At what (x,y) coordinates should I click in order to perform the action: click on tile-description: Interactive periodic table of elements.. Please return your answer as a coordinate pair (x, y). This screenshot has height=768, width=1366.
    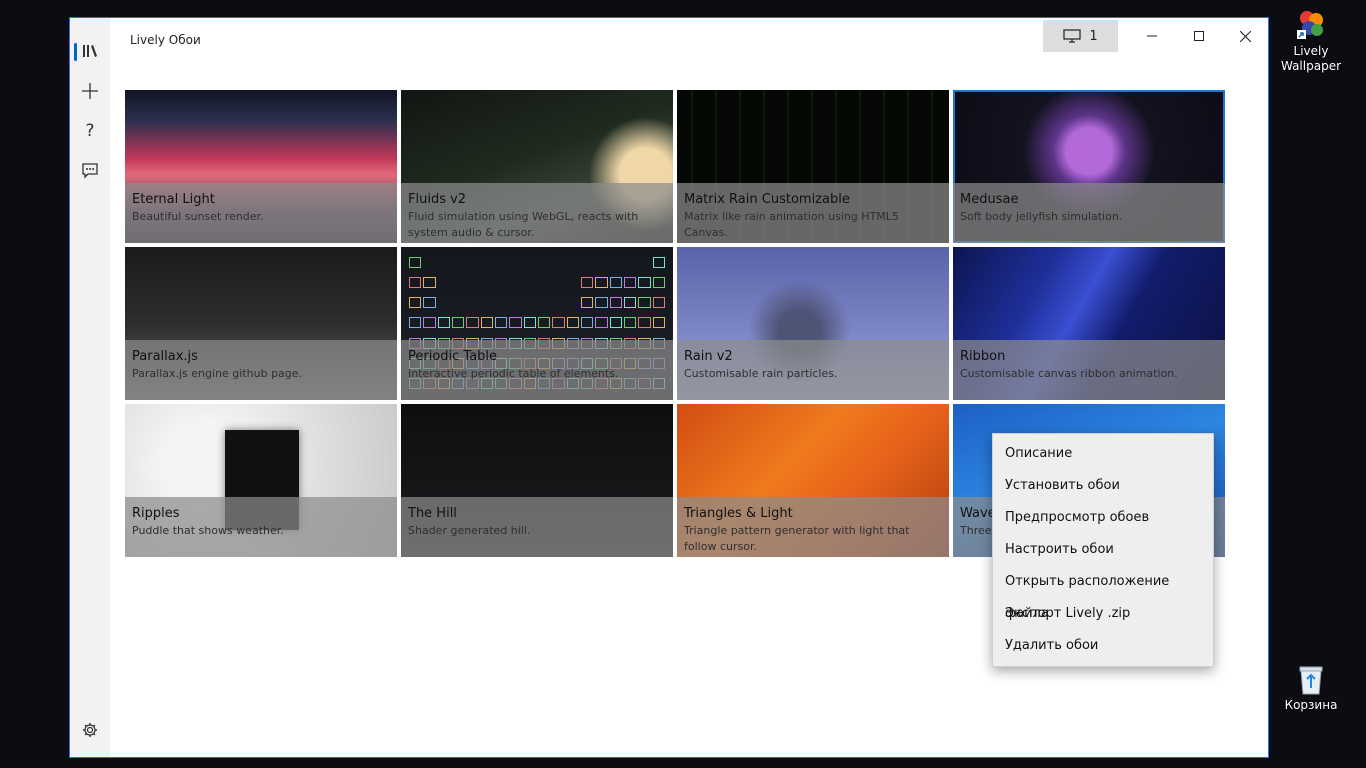
    Looking at the image, I should click on (513, 373).